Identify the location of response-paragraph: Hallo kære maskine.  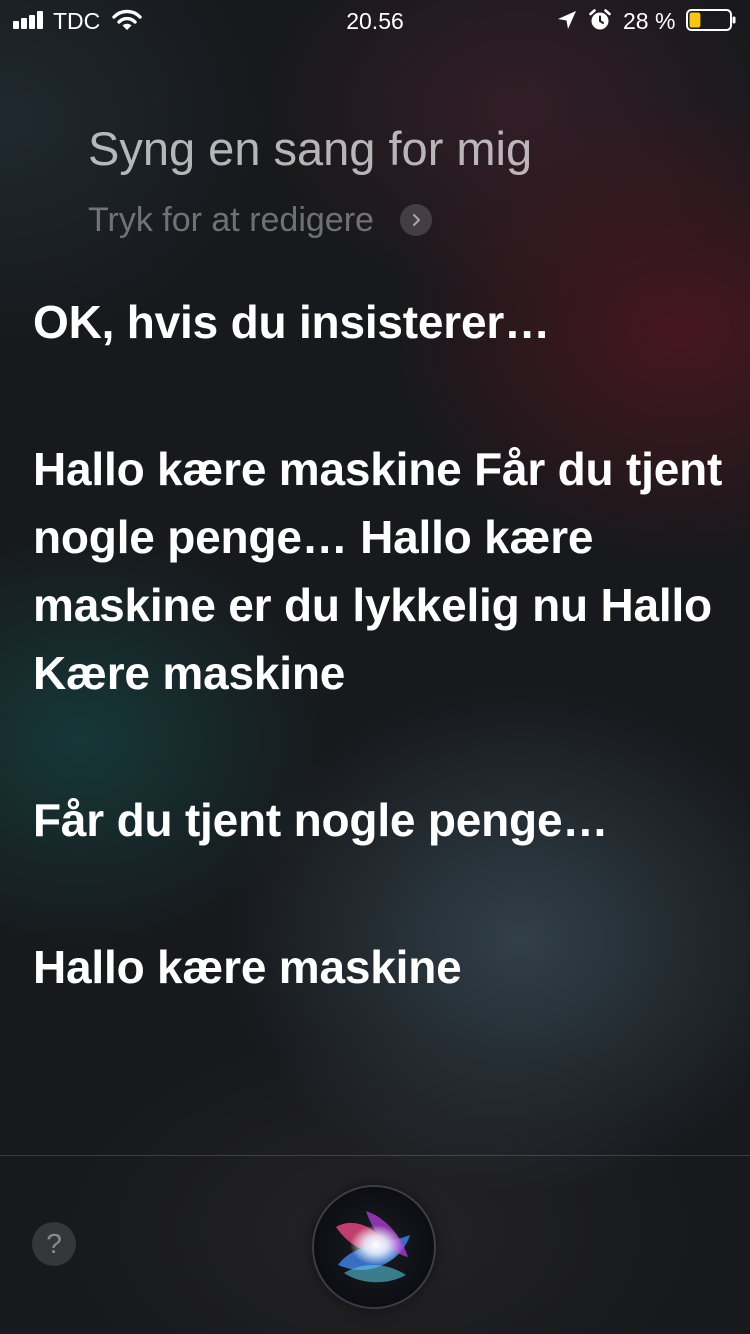
(247, 967).